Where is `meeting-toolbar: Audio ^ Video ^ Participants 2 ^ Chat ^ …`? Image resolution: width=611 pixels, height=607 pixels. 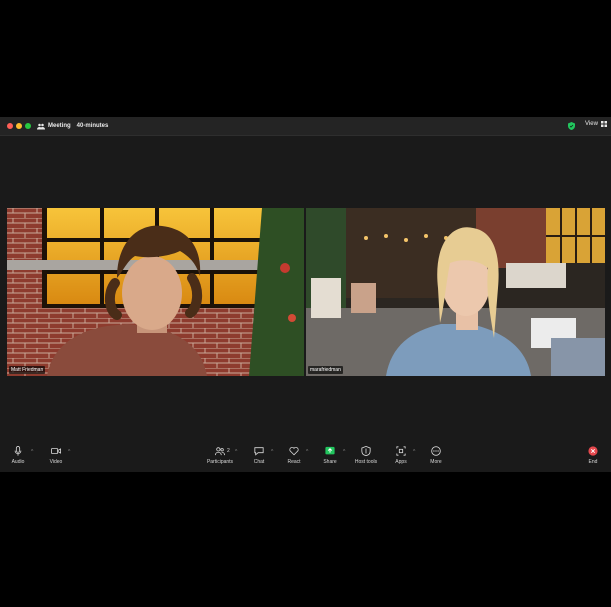
meeting-toolbar: Audio ^ Video ^ Participants 2 ^ Chat ^ … is located at coordinates (305, 458).